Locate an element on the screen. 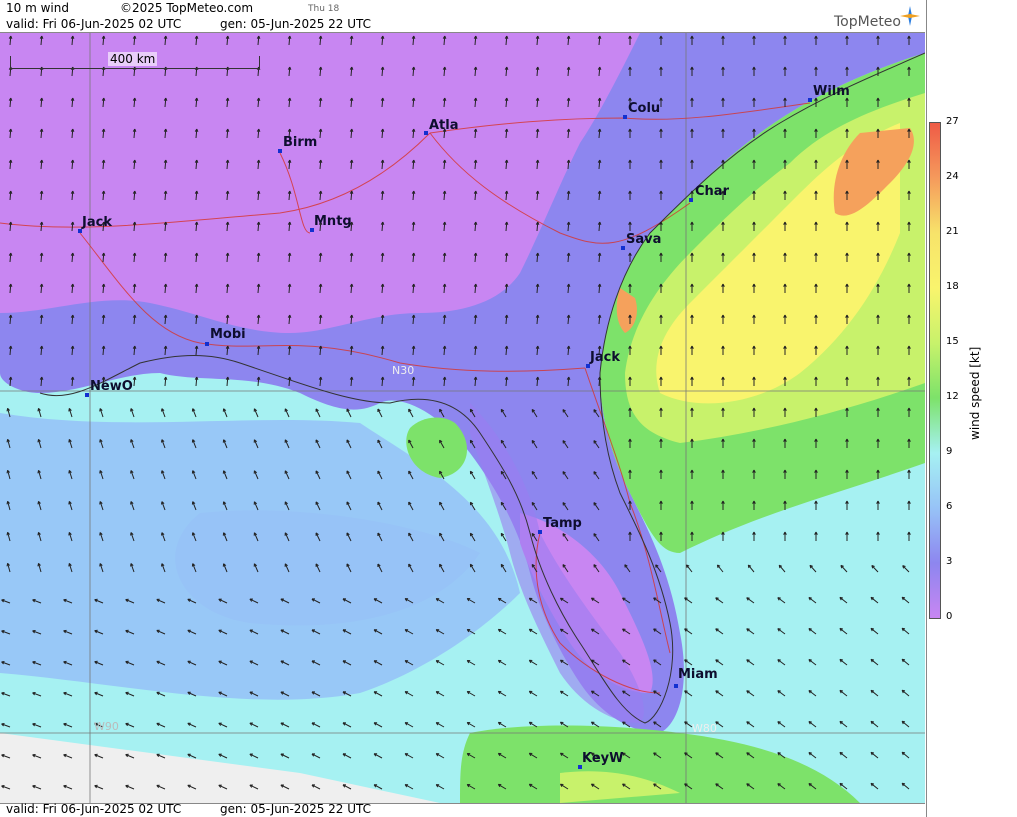 The width and height of the screenshot is (1017, 817). legend-tick-label: 6 is located at coordinates (949, 506).